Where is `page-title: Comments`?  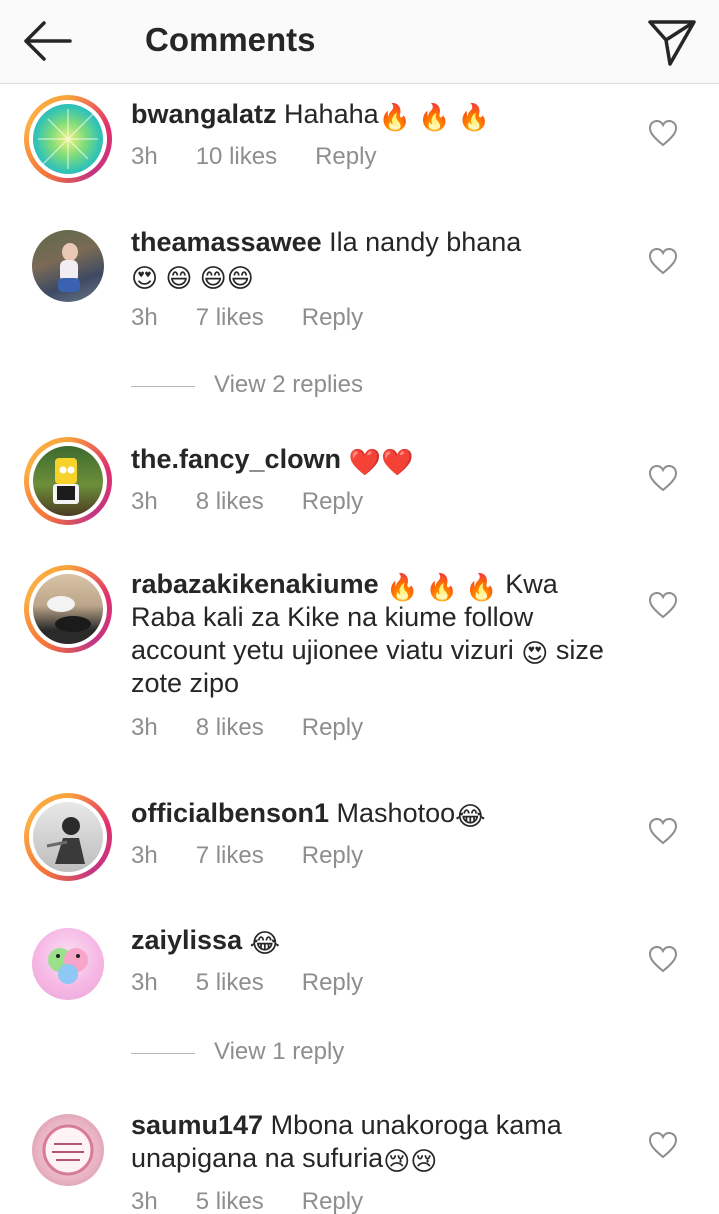 page-title: Comments is located at coordinates (230, 39).